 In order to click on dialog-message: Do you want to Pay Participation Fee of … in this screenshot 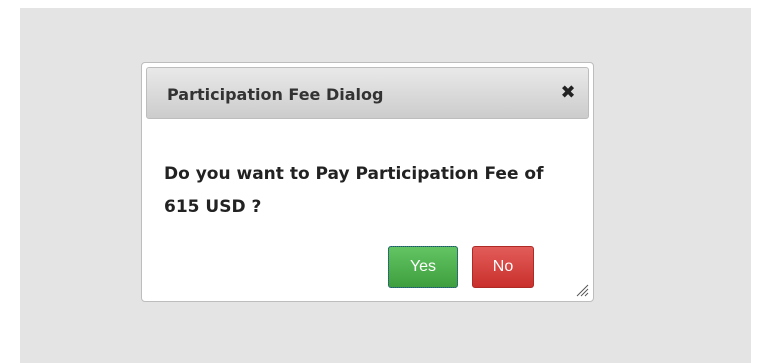, I will do `click(354, 190)`.